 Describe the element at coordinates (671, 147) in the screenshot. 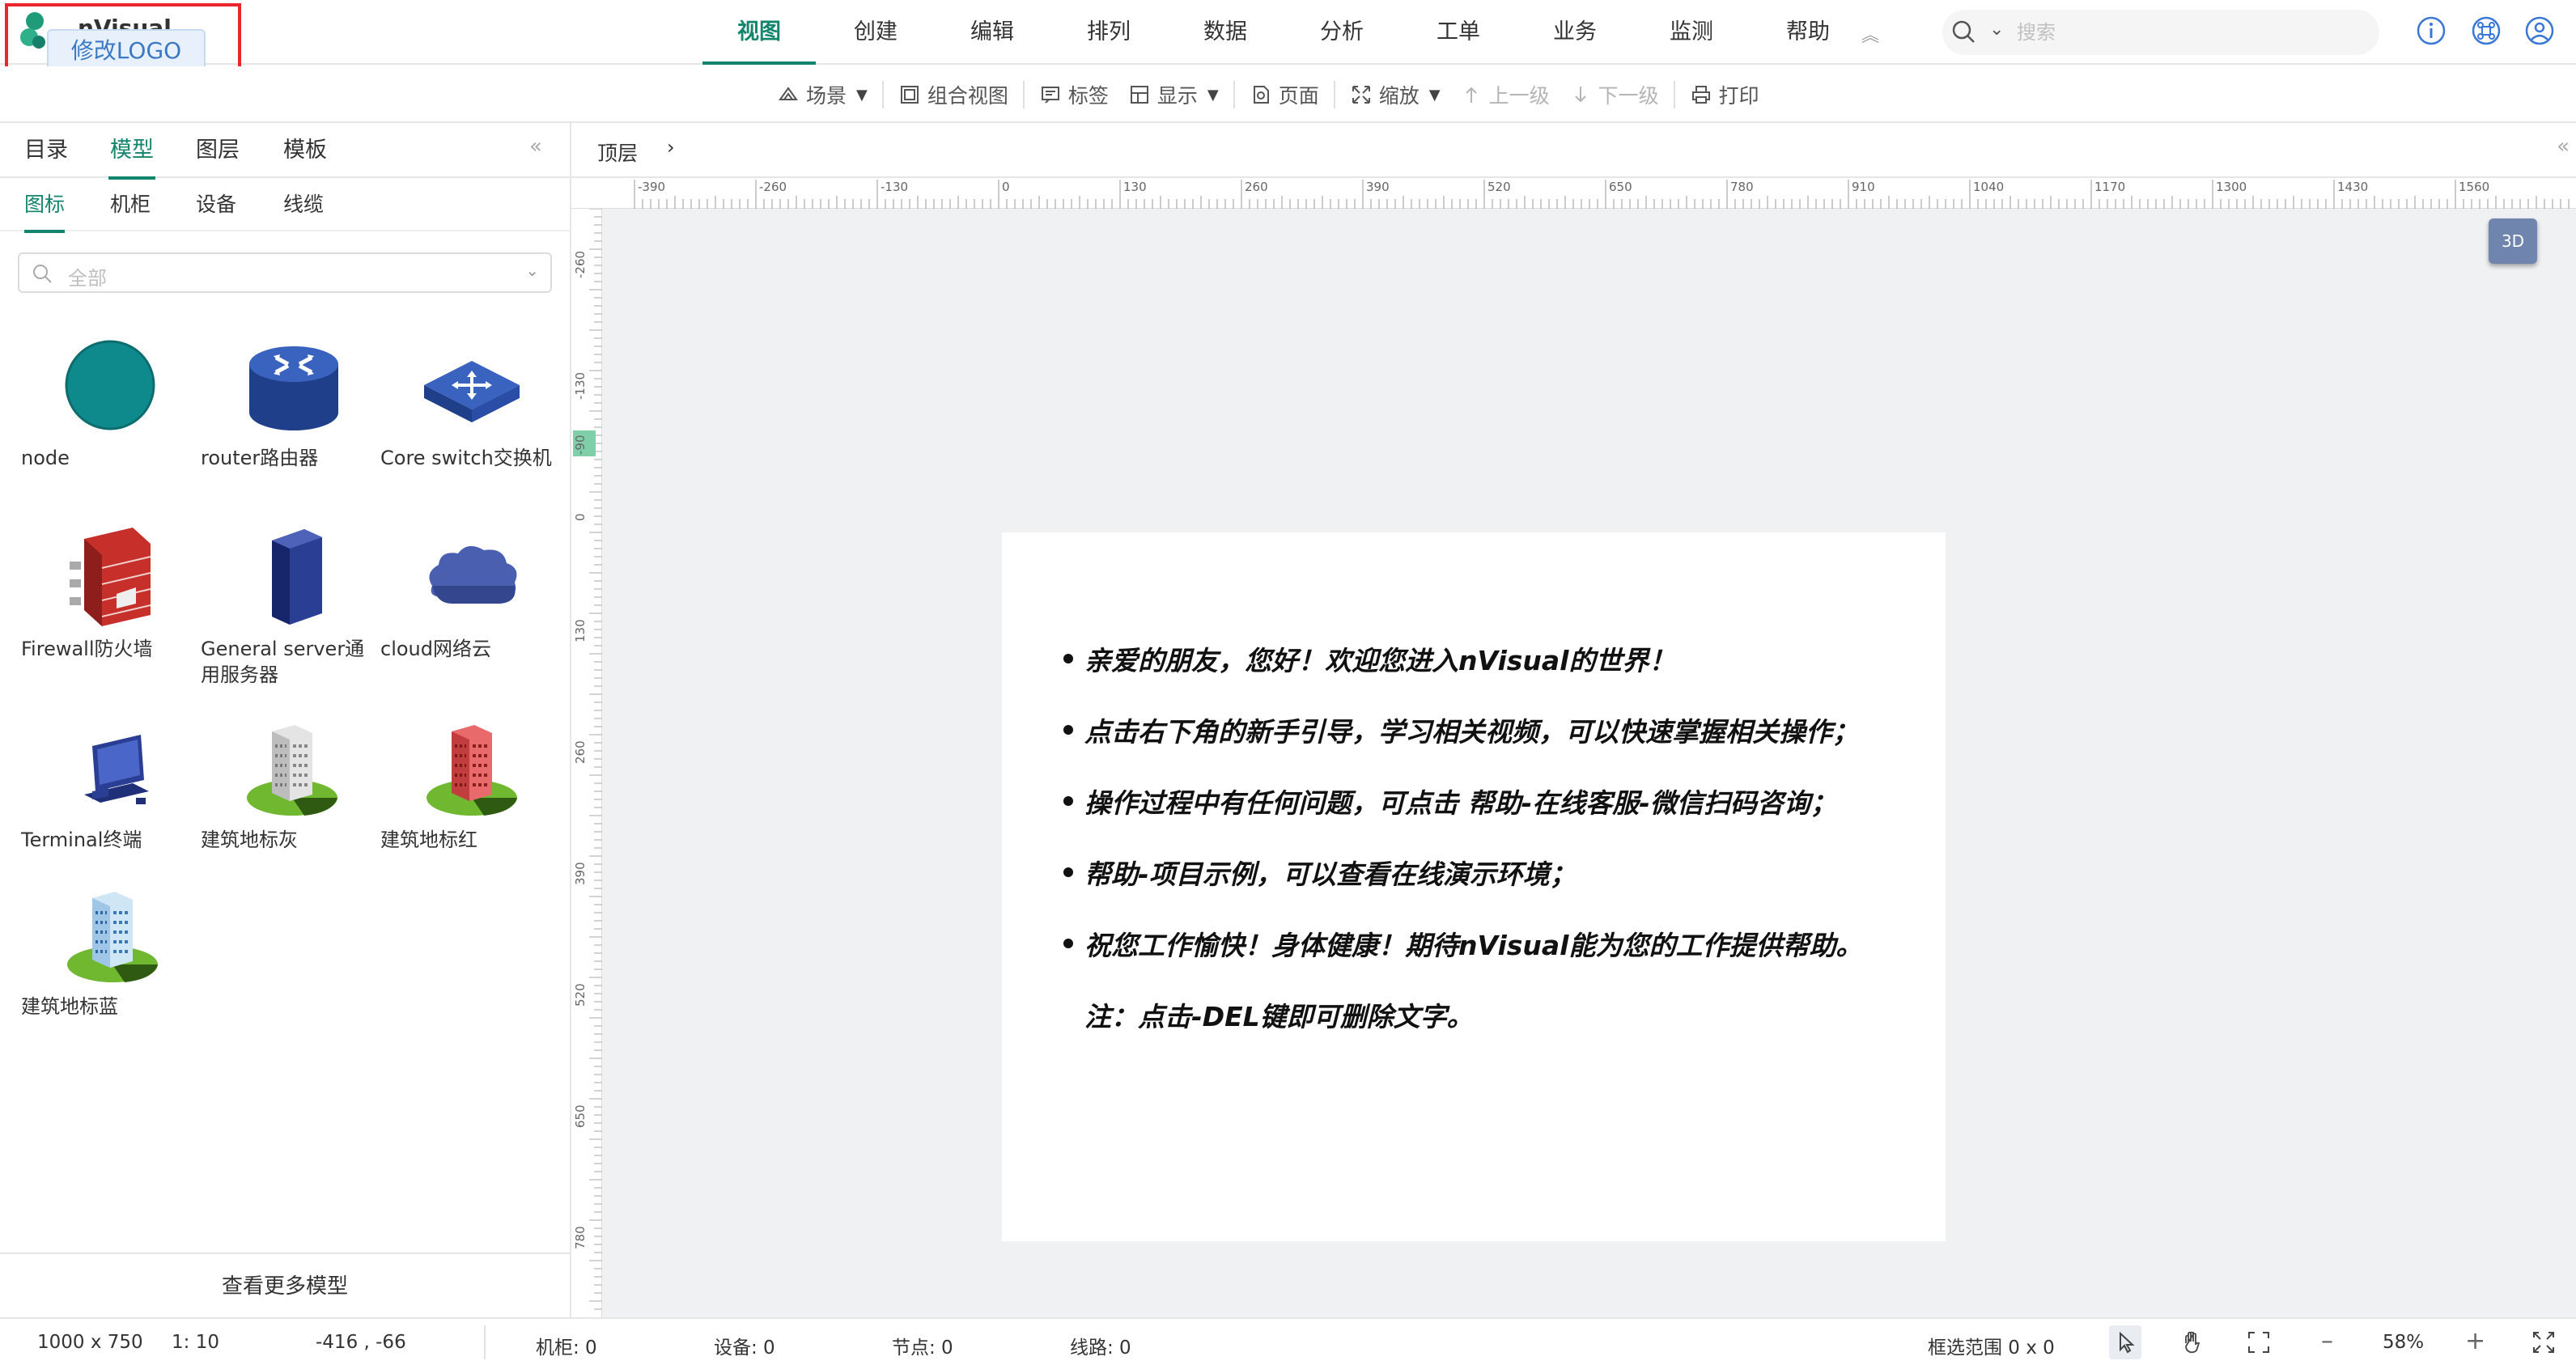

I see `chevron-right-icon: ›` at that location.